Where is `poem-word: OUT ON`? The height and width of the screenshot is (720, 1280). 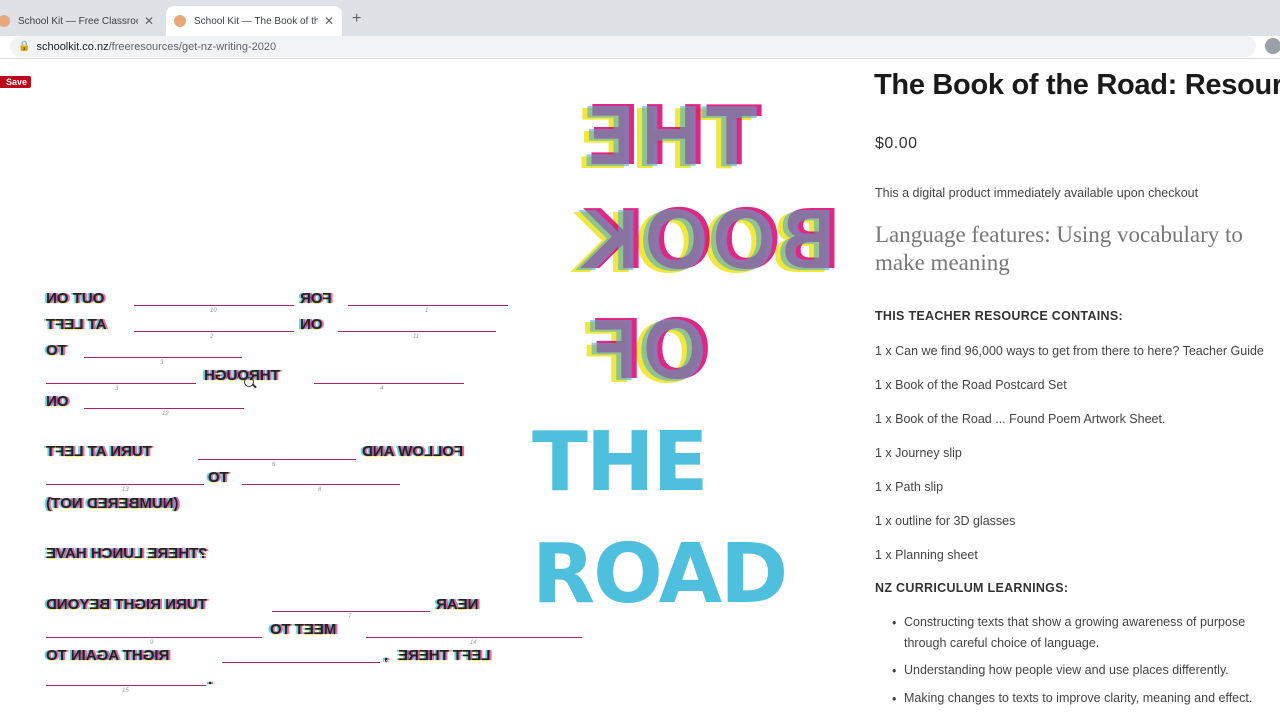 poem-word: OUT ON is located at coordinates (75, 298).